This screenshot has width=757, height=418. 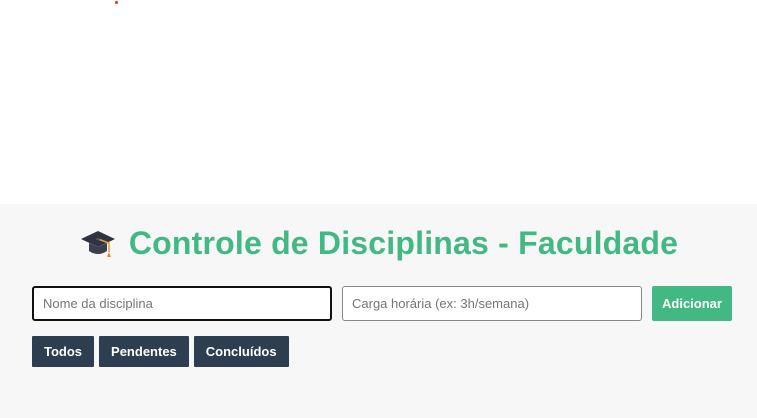 I want to click on filter-pending-button: Pendentes, so click(x=144, y=351).